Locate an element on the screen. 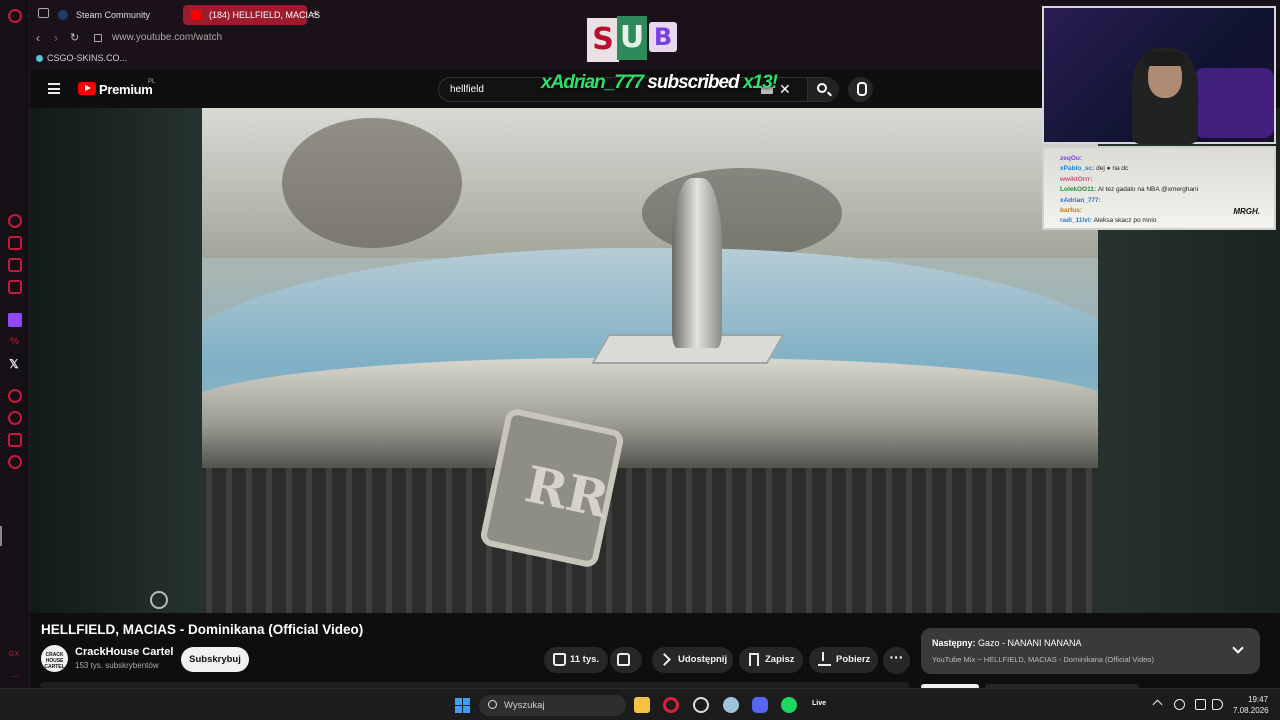 The height and width of the screenshot is (720, 1280). thumbs-up-icon is located at coordinates (559, 659).